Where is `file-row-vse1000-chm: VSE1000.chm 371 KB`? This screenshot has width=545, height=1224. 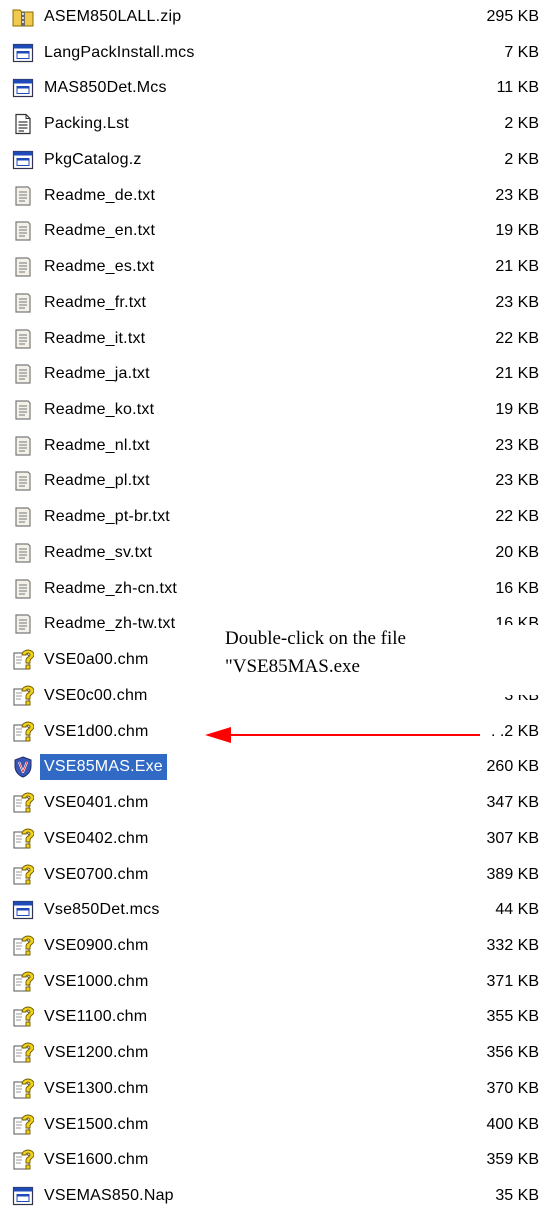
file-row-vse1000-chm: VSE1000.chm 371 KB is located at coordinates (272, 984).